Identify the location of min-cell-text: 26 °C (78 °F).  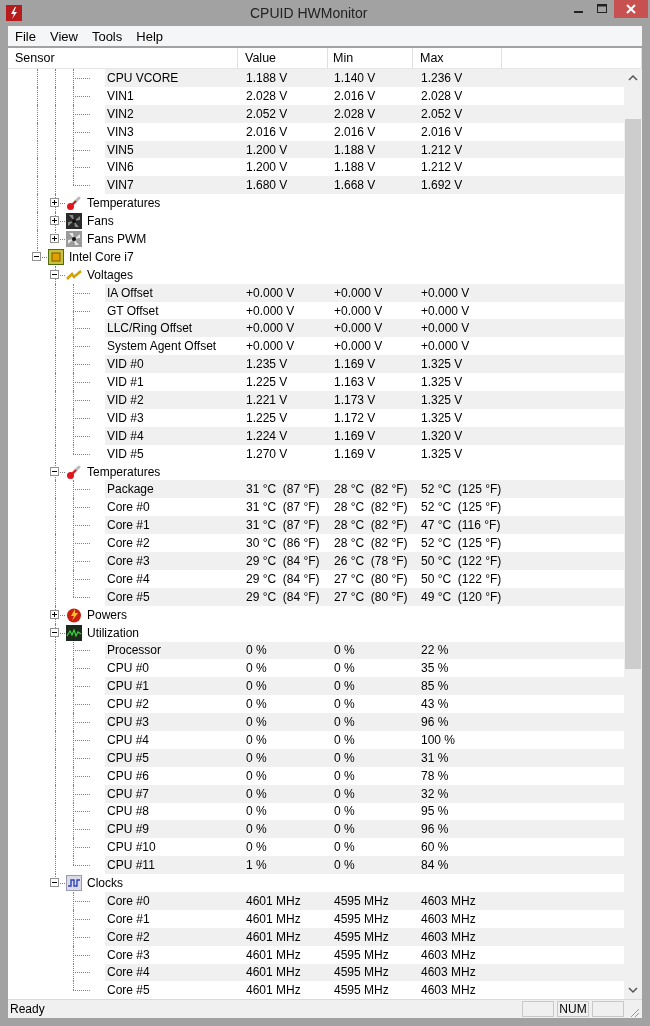
(371, 561).